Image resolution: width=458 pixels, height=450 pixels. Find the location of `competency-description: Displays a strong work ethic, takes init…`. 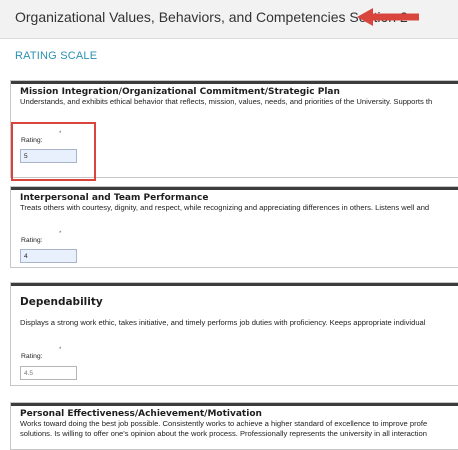

competency-description: Displays a strong work ethic, takes init… is located at coordinates (223, 322).